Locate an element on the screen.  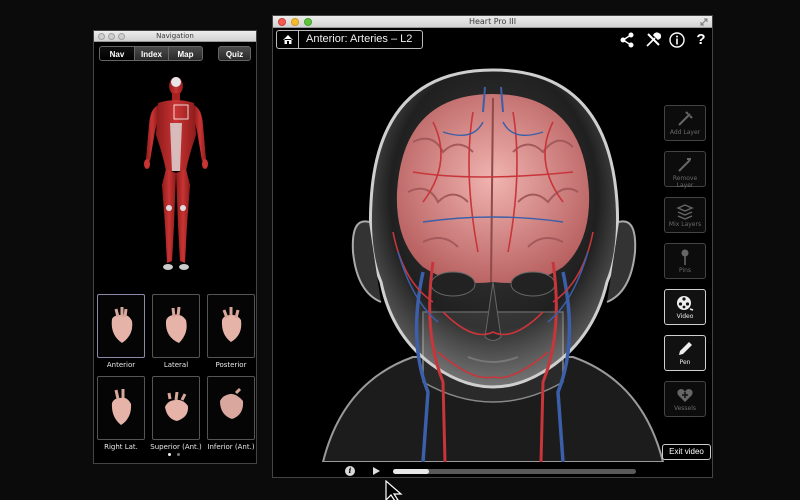
pen-icon is located at coordinates (685, 348).